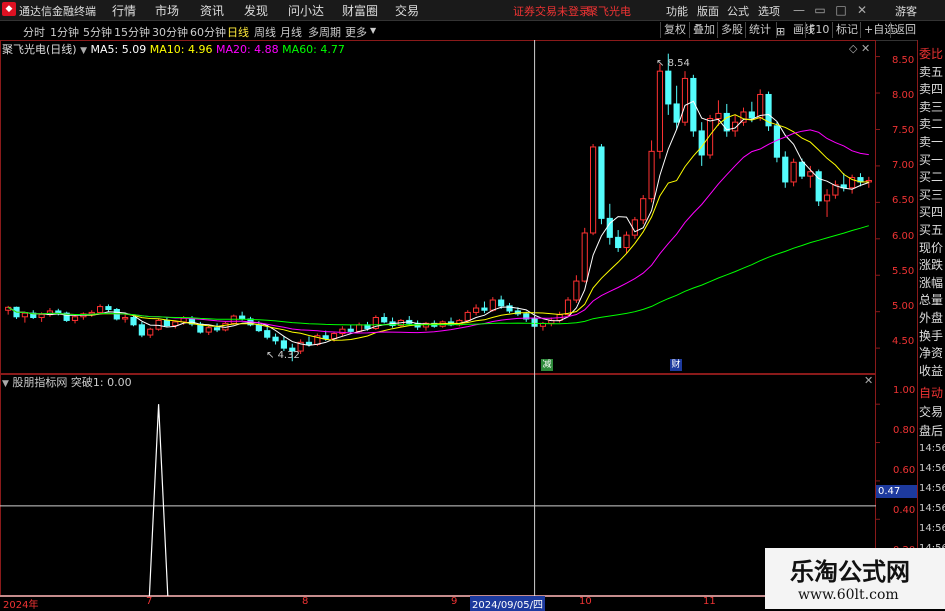 Image resolution: width=945 pixels, height=611 pixels. Describe the element at coordinates (862, 10) in the screenshot. I see `close-icon: ✕` at that location.